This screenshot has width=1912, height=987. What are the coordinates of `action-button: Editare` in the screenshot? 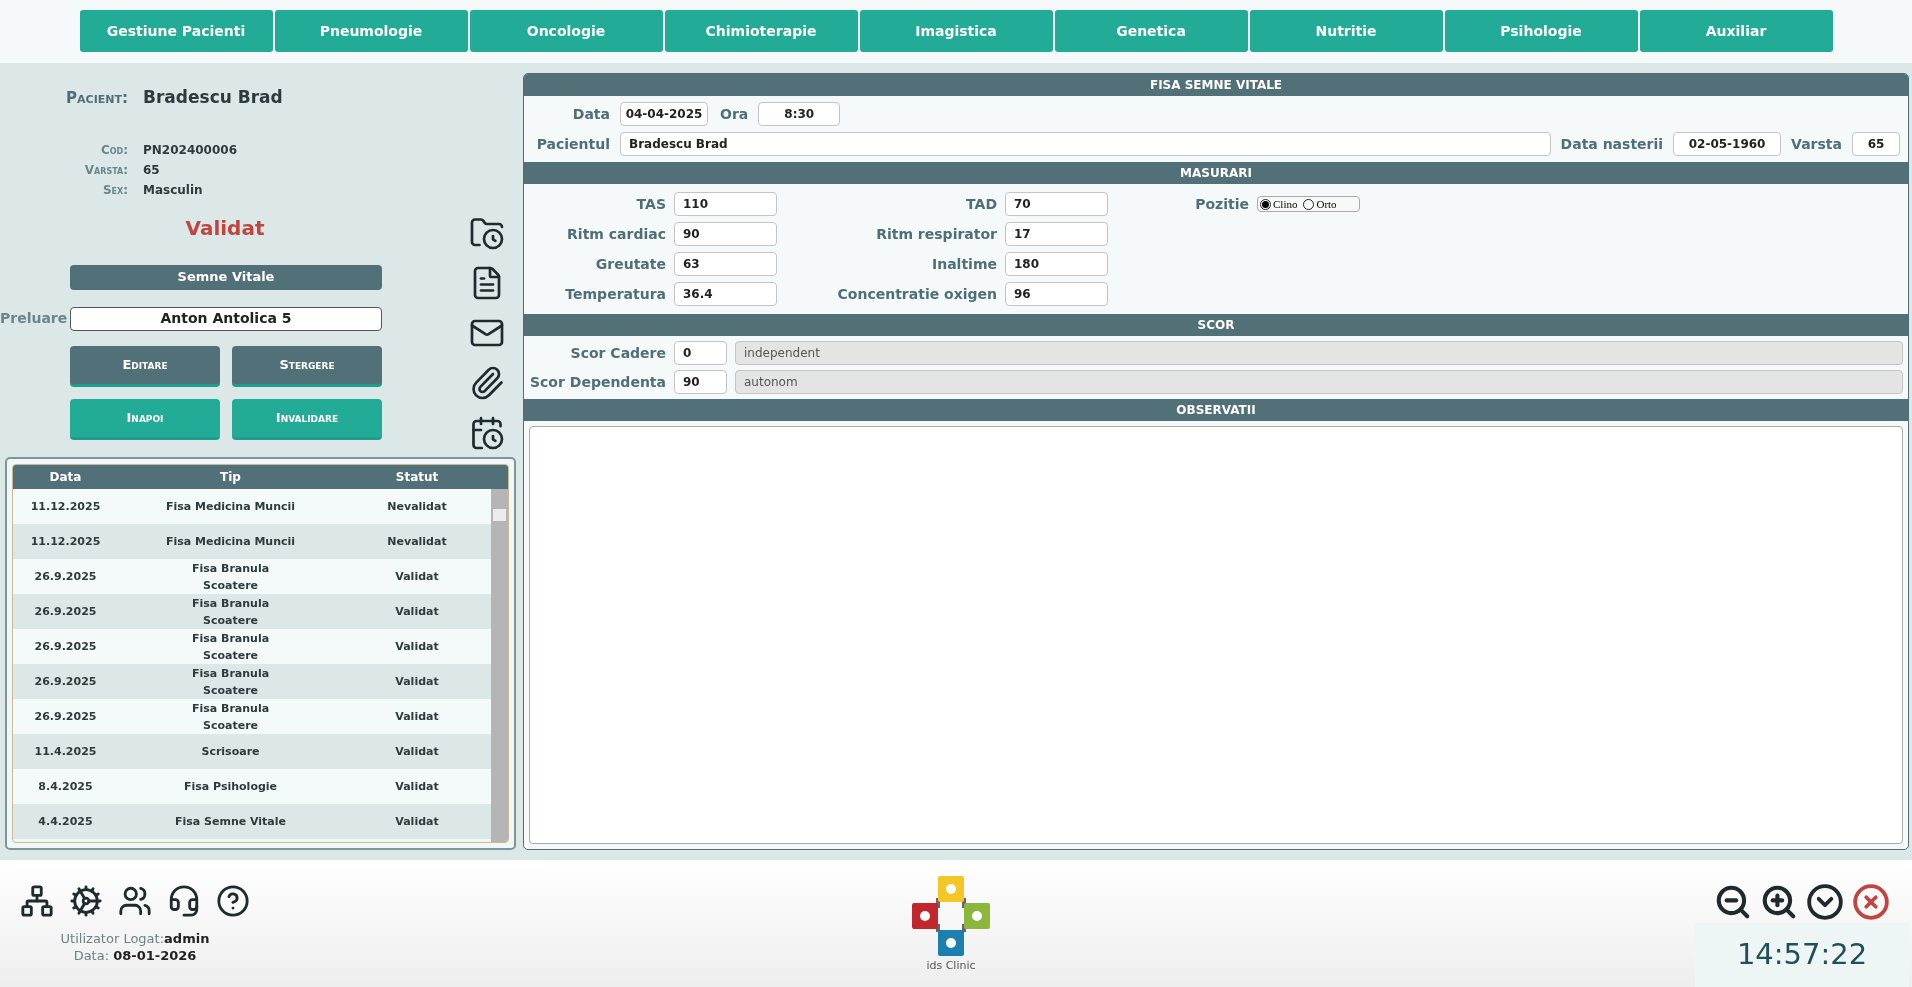 It's located at (145, 366).